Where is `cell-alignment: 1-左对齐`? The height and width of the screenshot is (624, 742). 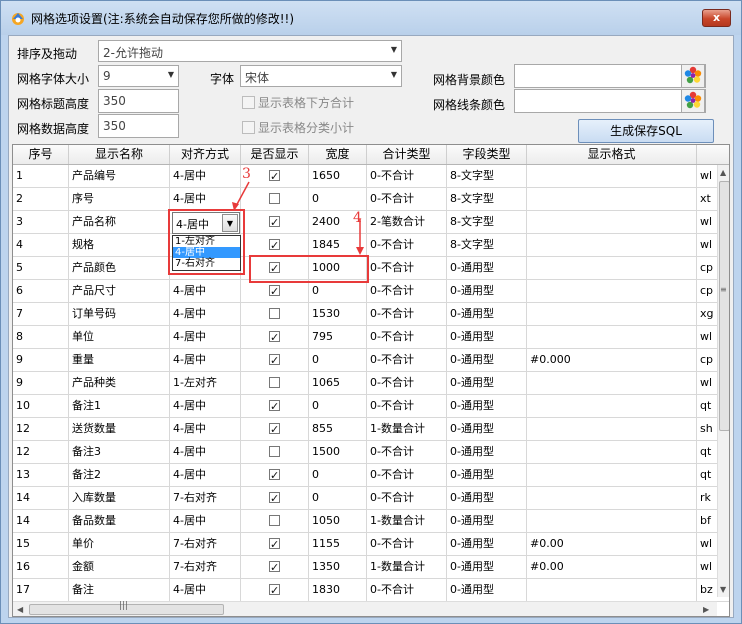 cell-alignment: 1-左对齐 is located at coordinates (205, 383).